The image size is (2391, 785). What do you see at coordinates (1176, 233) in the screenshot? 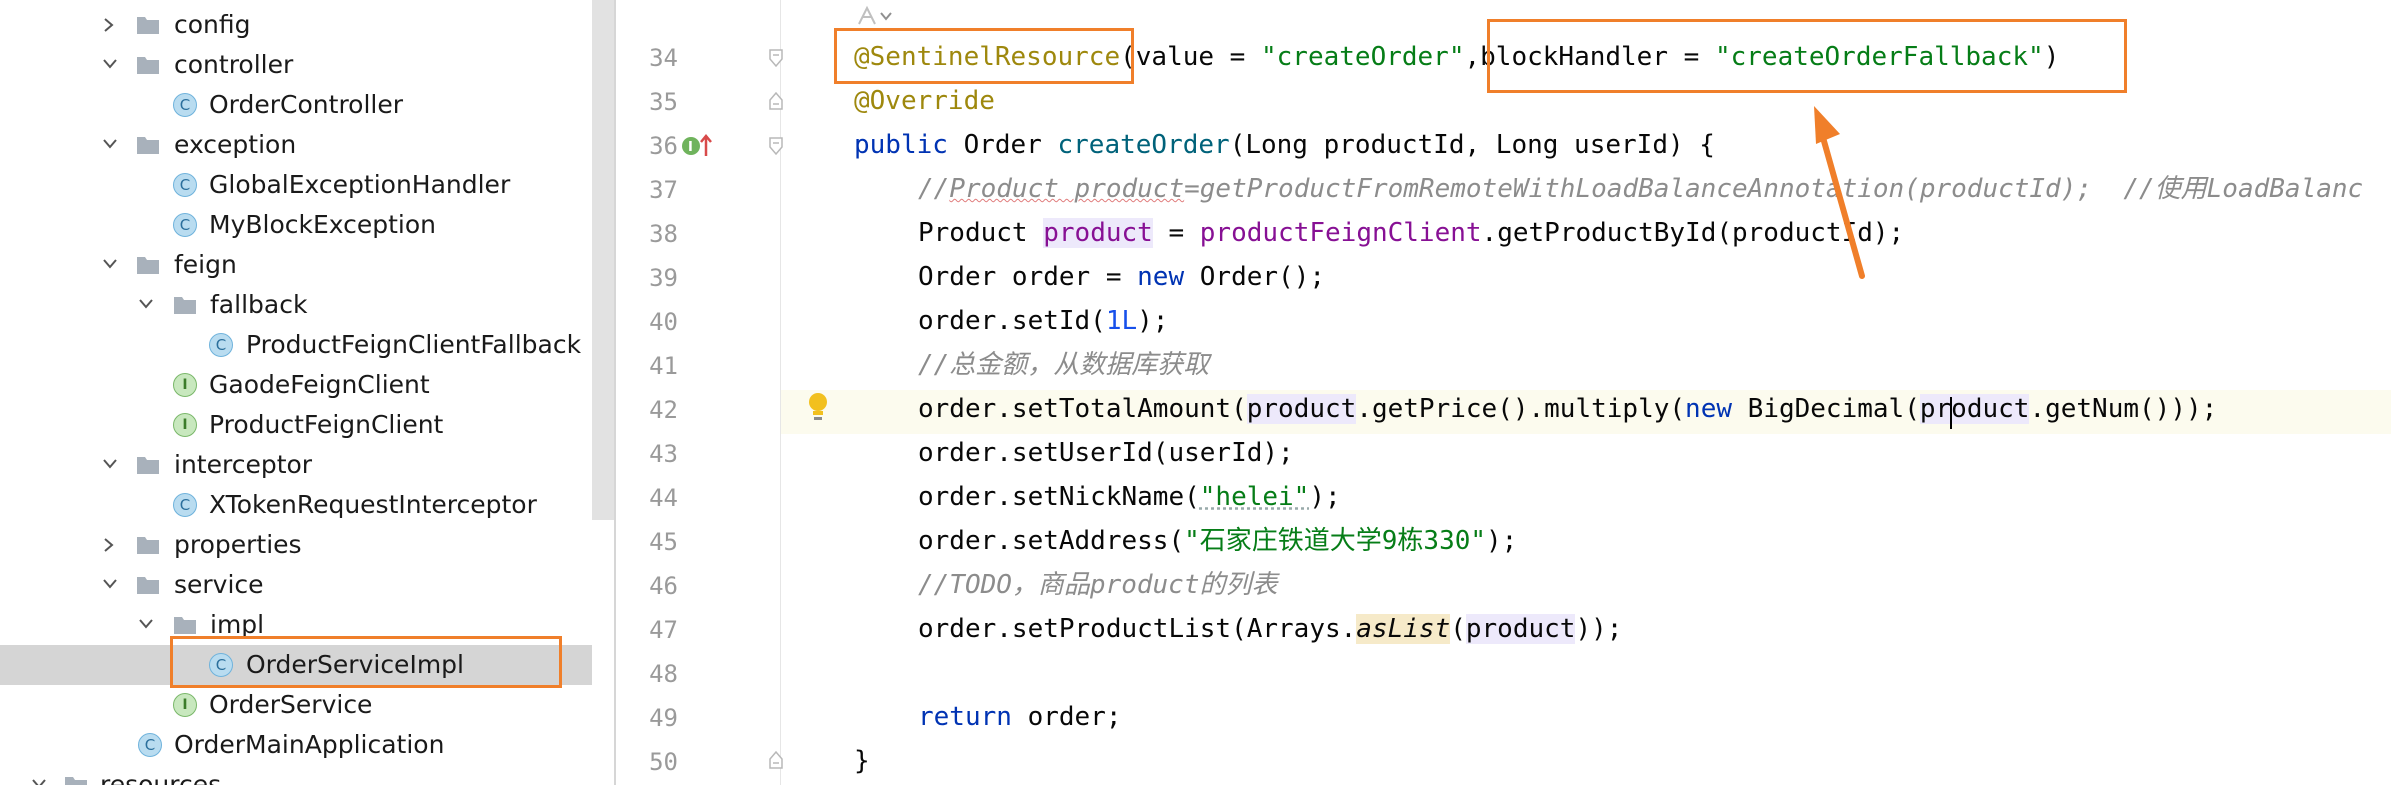
I see `code-token: =` at bounding box center [1176, 233].